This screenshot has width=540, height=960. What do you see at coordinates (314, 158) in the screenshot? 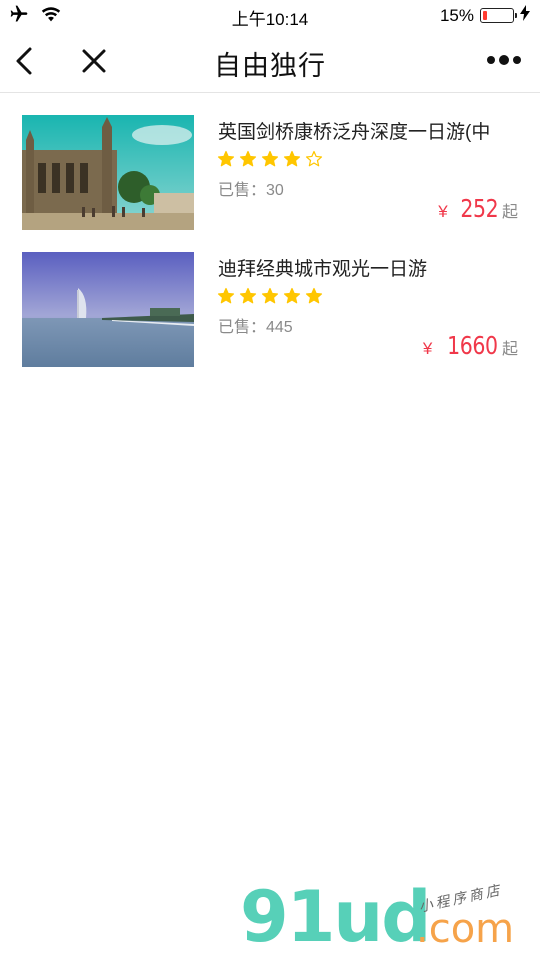
I see `star-empty-icon` at bounding box center [314, 158].